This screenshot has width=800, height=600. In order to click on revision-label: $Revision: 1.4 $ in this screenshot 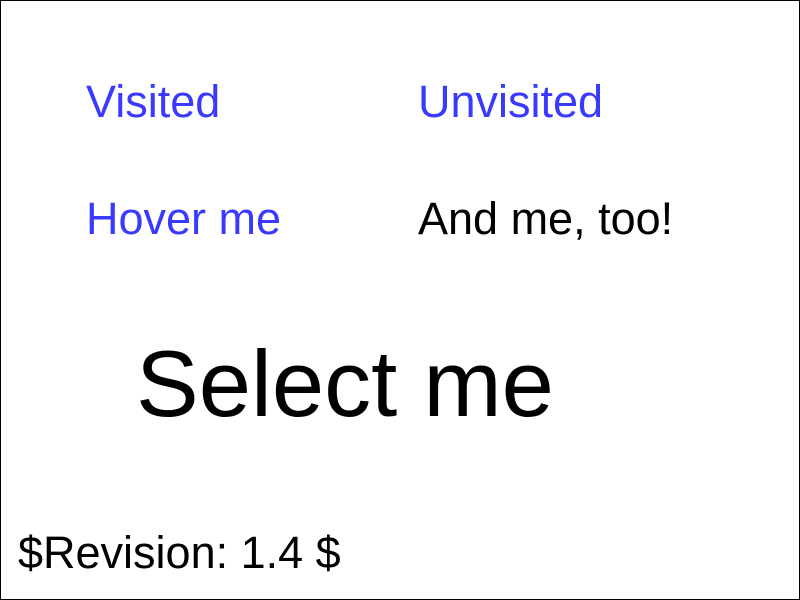, I will do `click(179, 552)`.